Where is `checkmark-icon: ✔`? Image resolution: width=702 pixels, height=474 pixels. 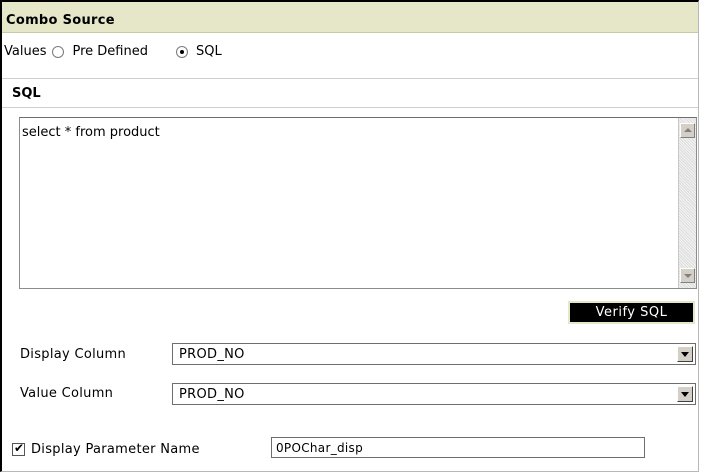
checkmark-icon: ✔ is located at coordinates (19, 448).